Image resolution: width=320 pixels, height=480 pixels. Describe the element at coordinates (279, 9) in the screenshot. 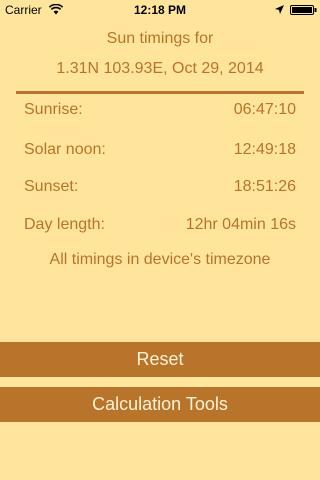

I see `location-arrow-icon` at that location.